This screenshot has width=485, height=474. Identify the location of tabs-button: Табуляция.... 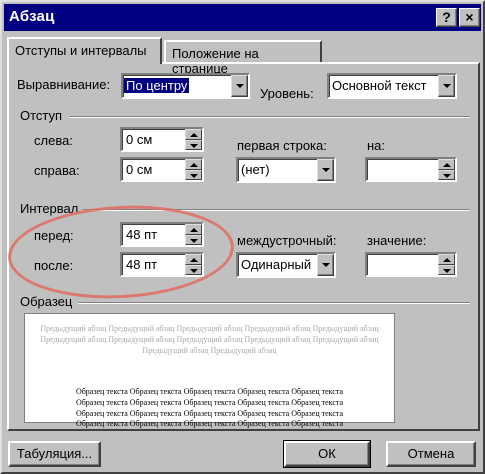
(54, 454).